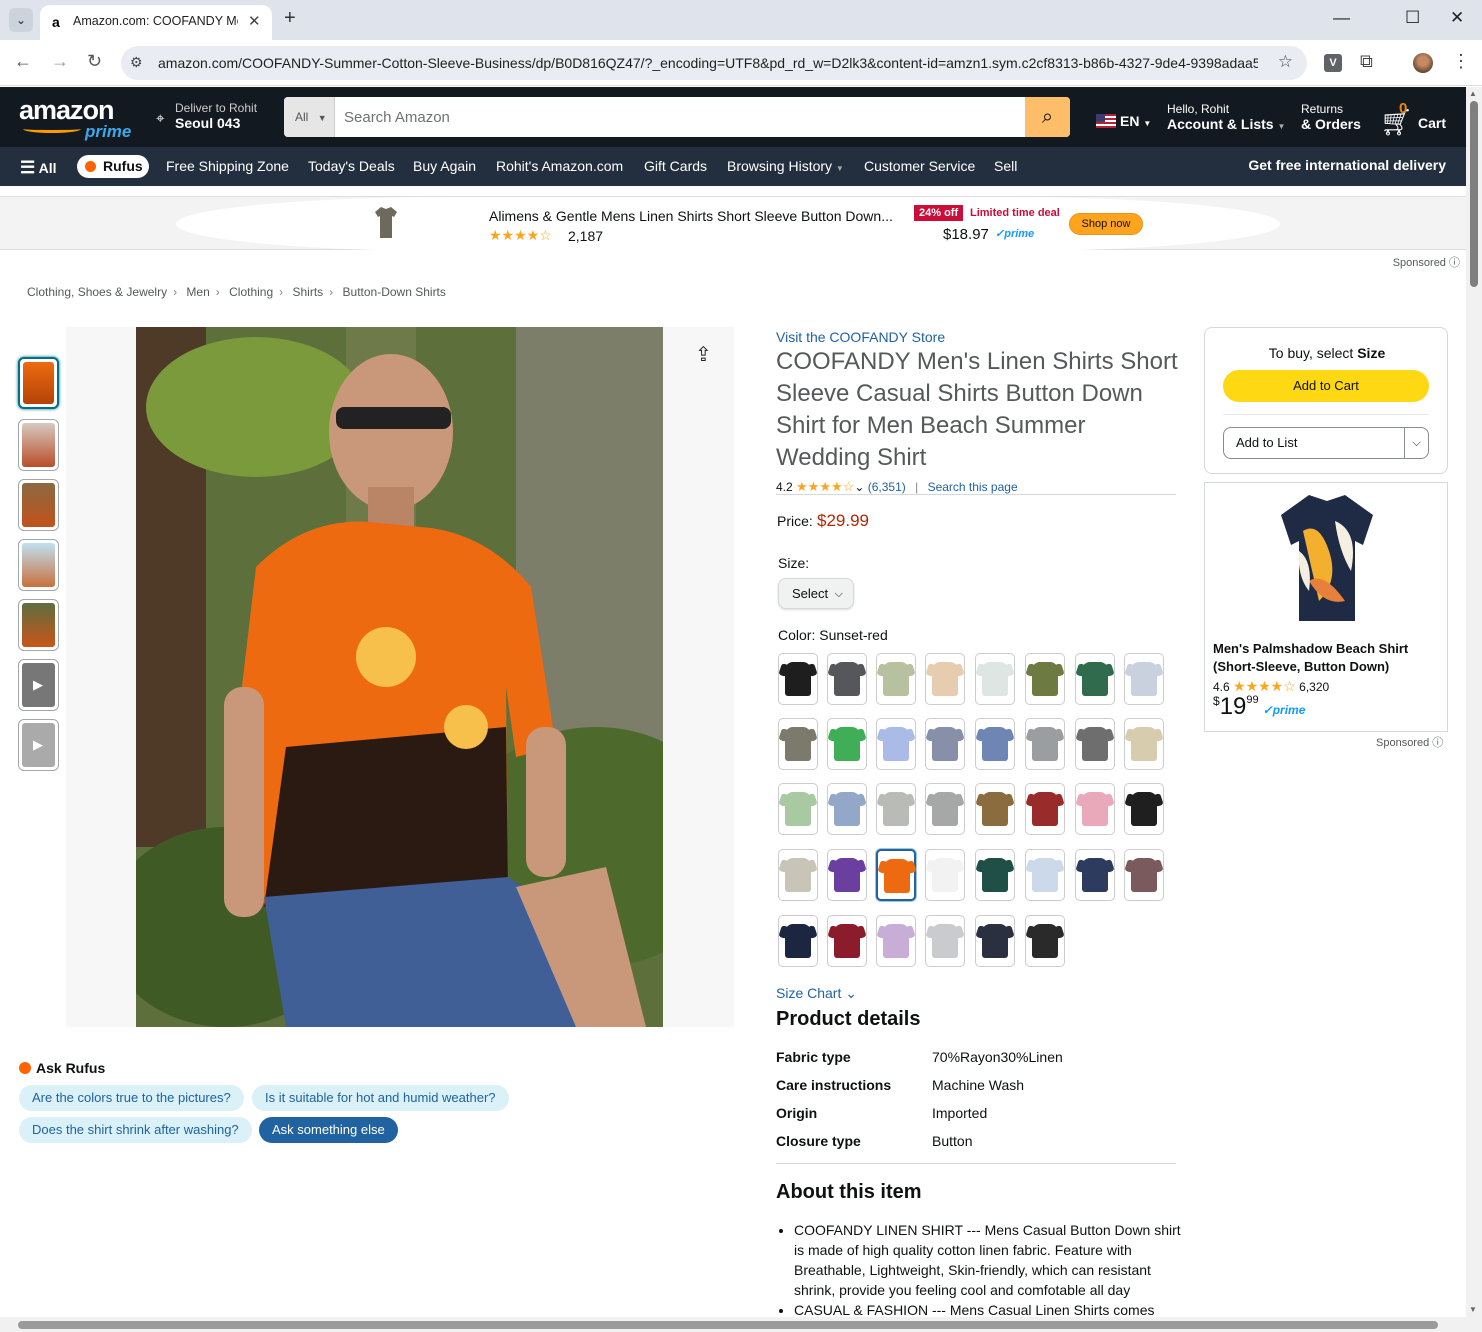  I want to click on nav-buy-again: Buy Again, so click(444, 166).